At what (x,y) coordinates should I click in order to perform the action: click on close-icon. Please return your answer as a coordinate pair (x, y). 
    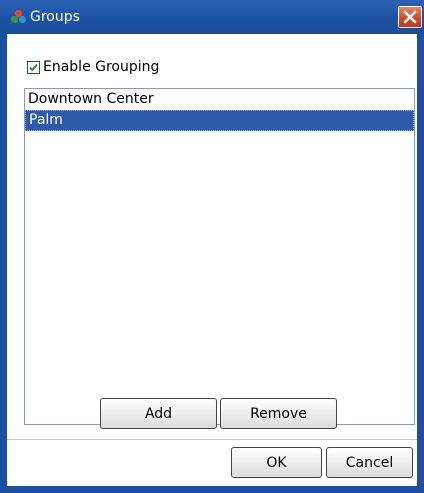
    Looking at the image, I should click on (410, 17).